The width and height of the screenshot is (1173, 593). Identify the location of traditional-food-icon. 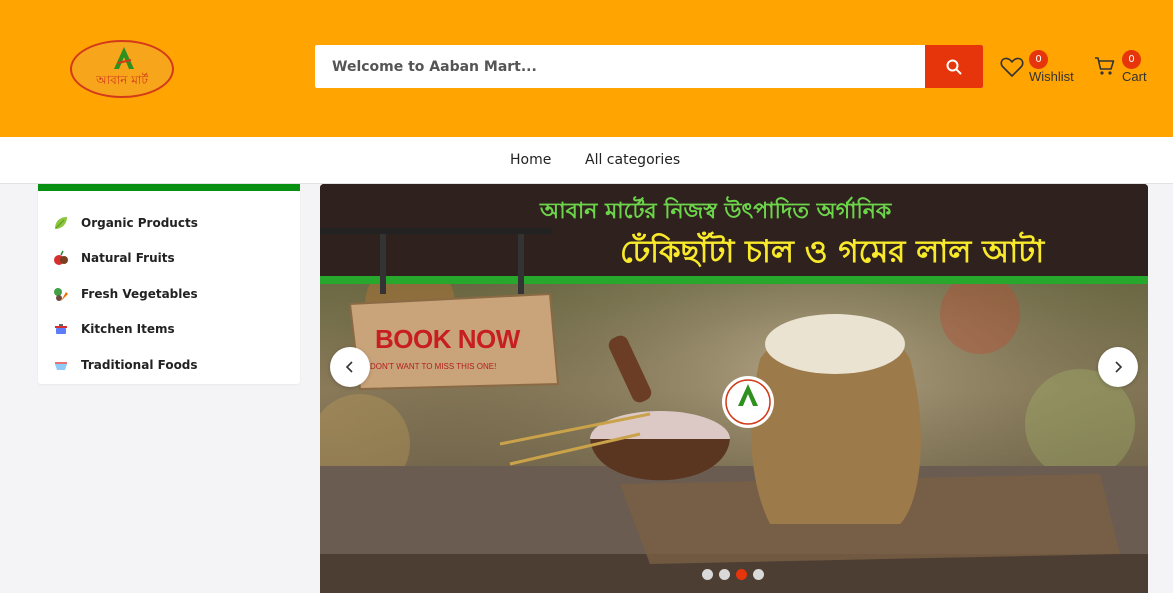
(61, 365).